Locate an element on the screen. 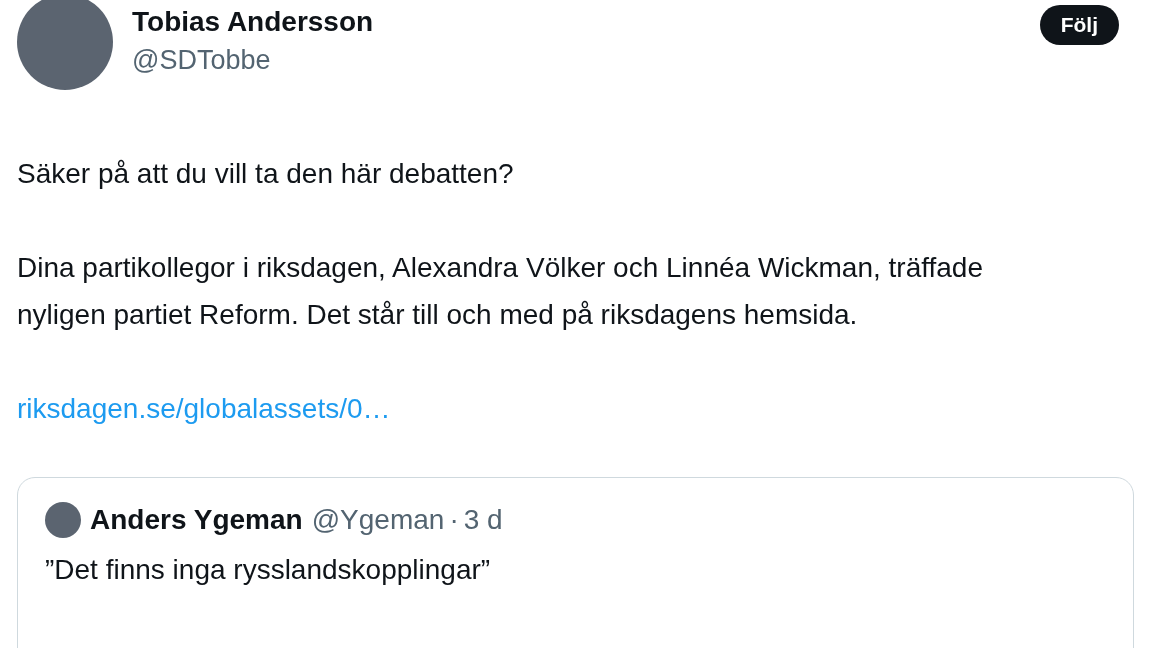  quoted-tweet-text: ”Det finns inga rysslandskopplingar” is located at coordinates (268, 570).